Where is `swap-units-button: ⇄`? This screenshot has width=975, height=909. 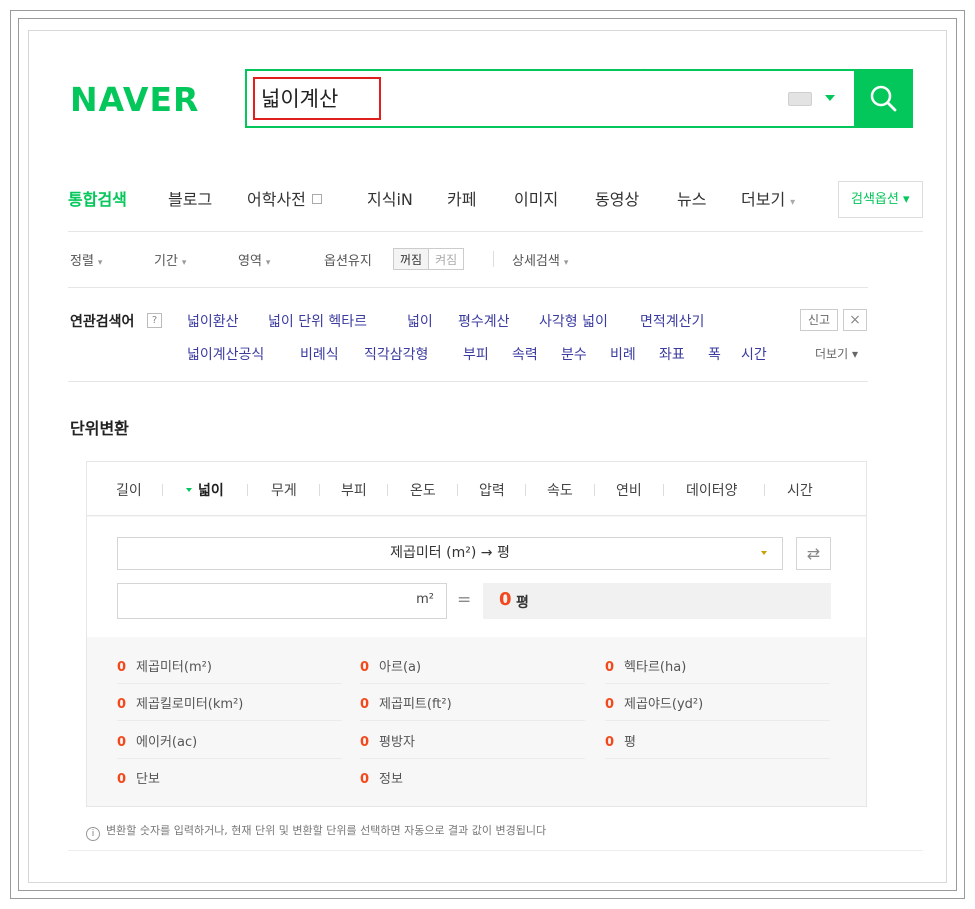 swap-units-button: ⇄ is located at coordinates (813, 553).